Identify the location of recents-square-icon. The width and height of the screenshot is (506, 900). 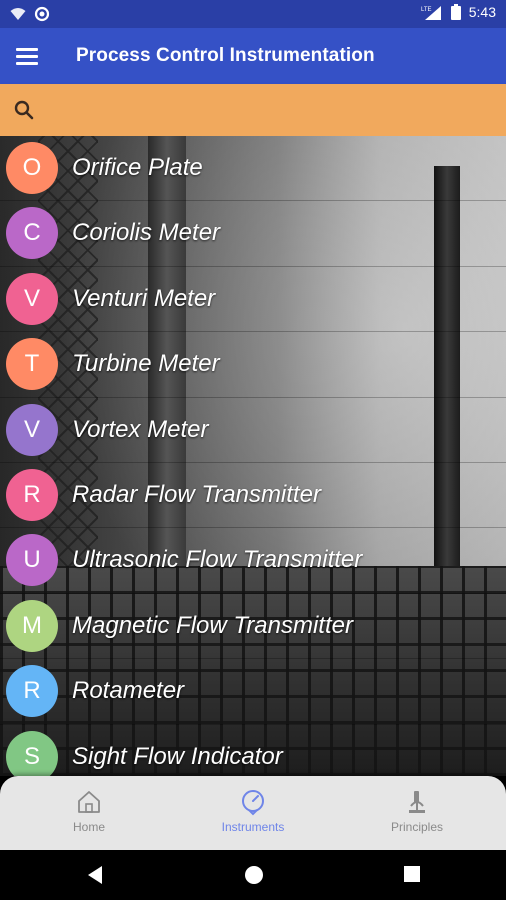
(412, 874).